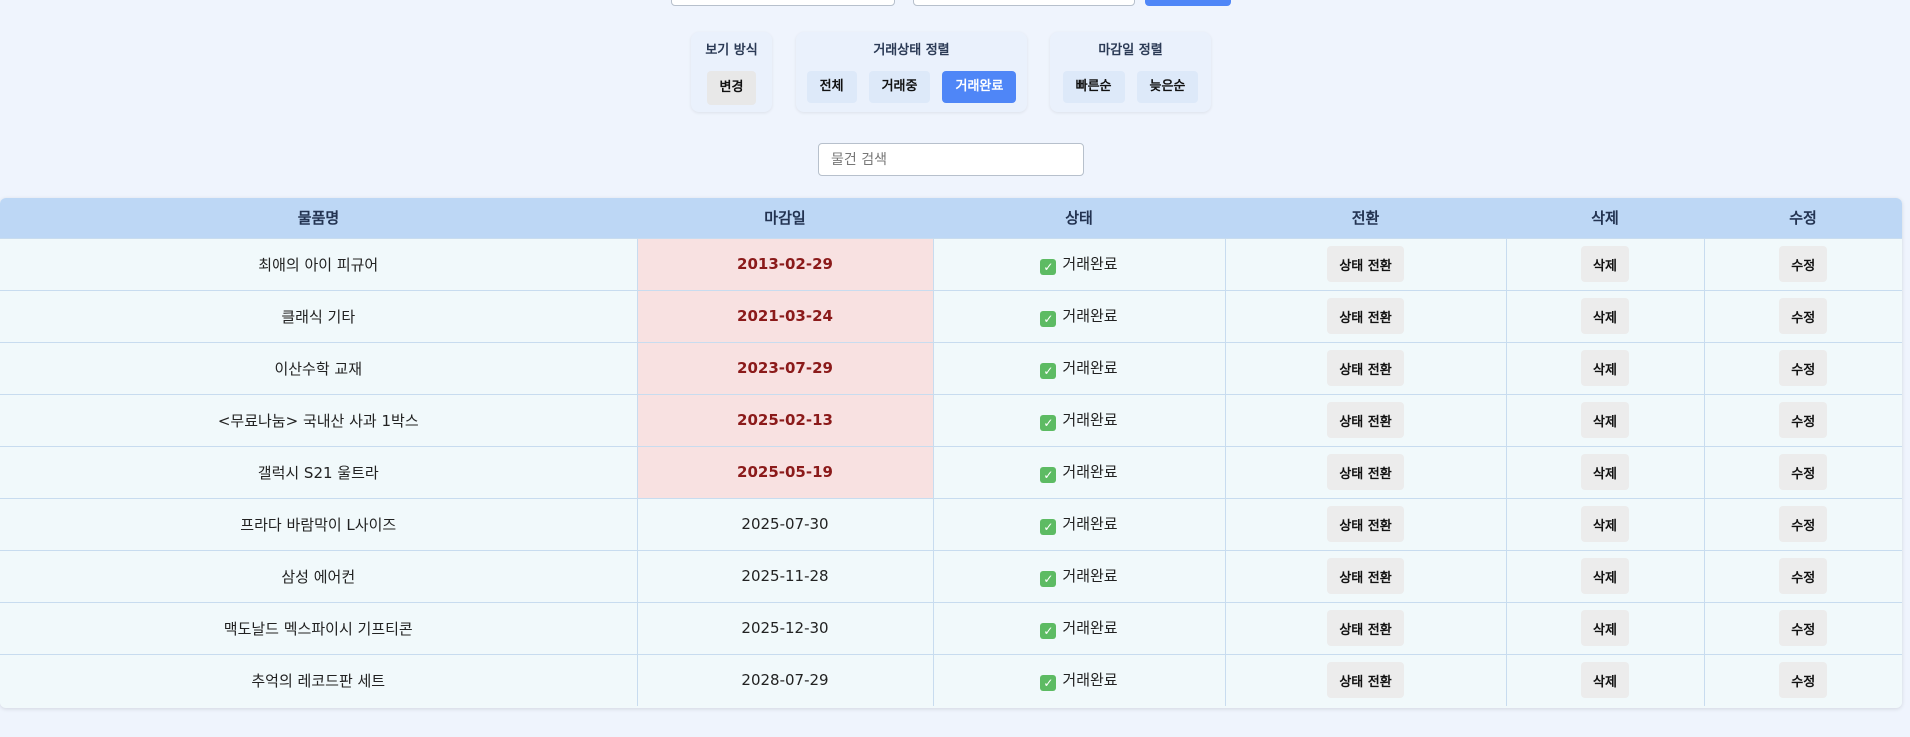 The height and width of the screenshot is (737, 1910). I want to click on status-sort-button-0: 전체, so click(831, 87).